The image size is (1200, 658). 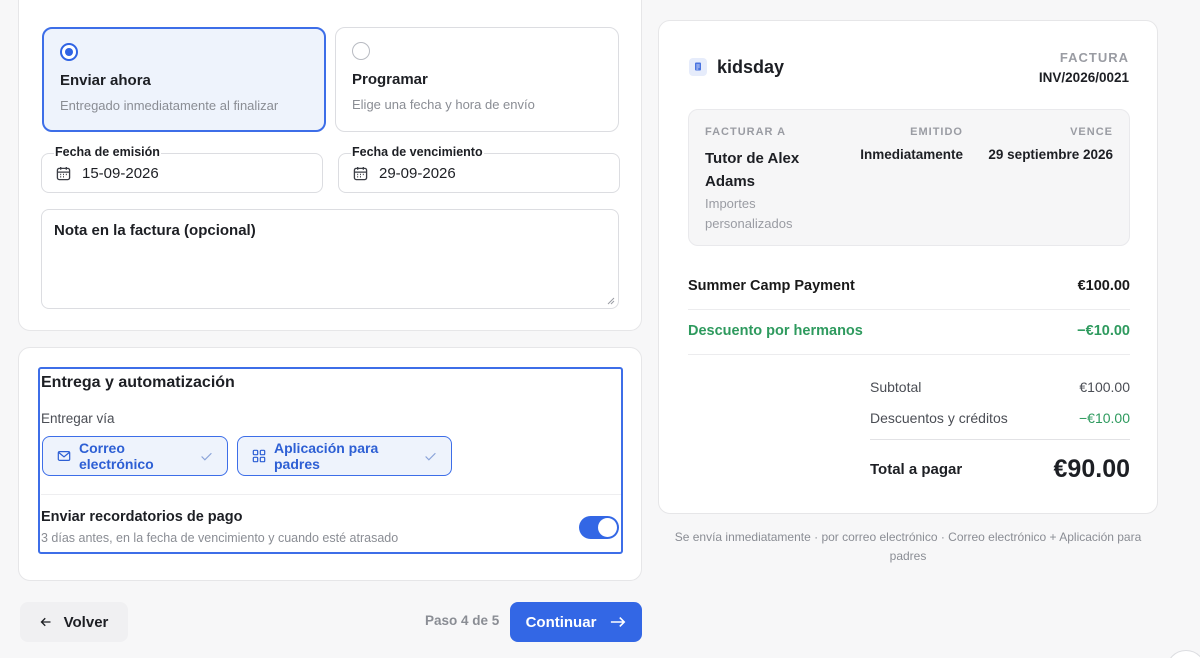 I want to click on mail-icon, so click(x=64, y=456).